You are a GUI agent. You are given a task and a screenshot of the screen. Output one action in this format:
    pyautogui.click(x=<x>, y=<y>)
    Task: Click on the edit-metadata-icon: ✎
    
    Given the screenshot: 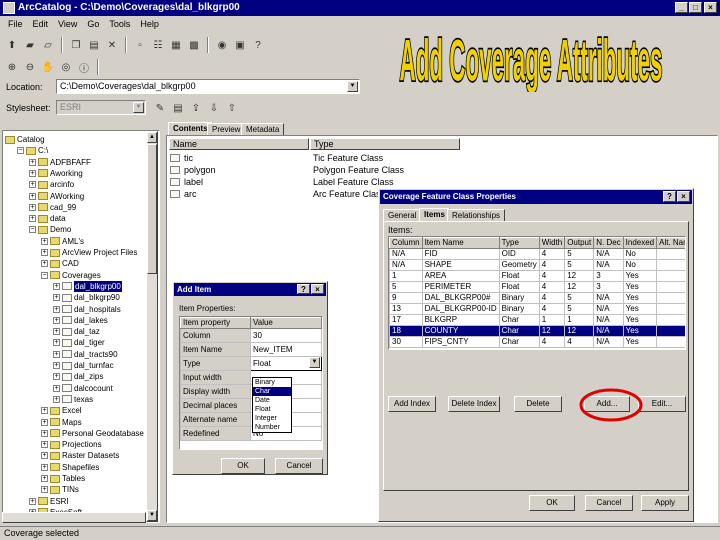 What is the action you would take?
    pyautogui.click(x=160, y=108)
    